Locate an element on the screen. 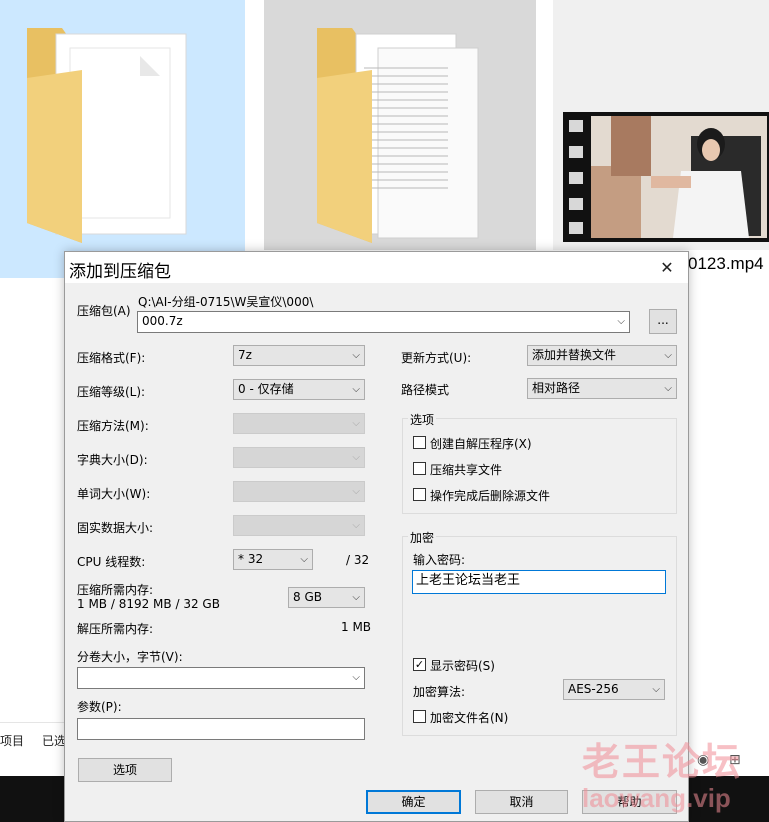 This screenshot has width=769, height=822. path-mode-select: 相对路径 ⌵ is located at coordinates (602, 388).